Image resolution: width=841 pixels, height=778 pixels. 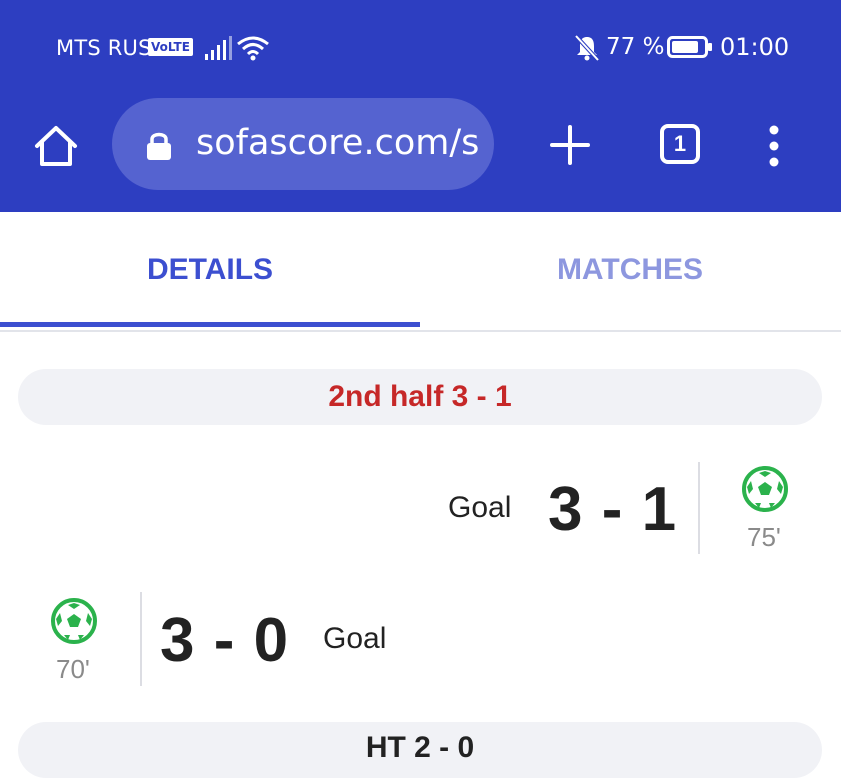 What do you see at coordinates (56, 146) in the screenshot?
I see `home-icon` at bounding box center [56, 146].